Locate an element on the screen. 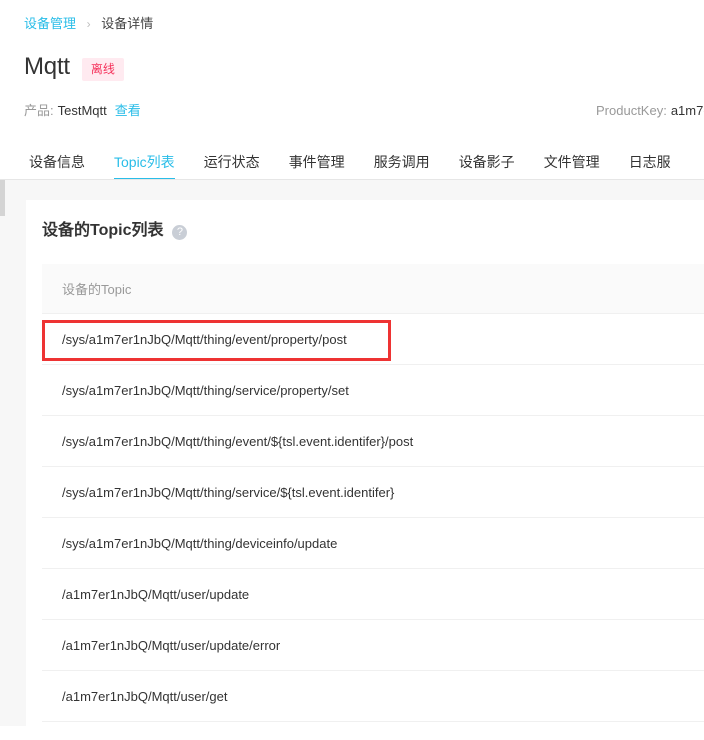 Image resolution: width=704 pixels, height=740 pixels. page-title: Mqtt is located at coordinates (47, 66).